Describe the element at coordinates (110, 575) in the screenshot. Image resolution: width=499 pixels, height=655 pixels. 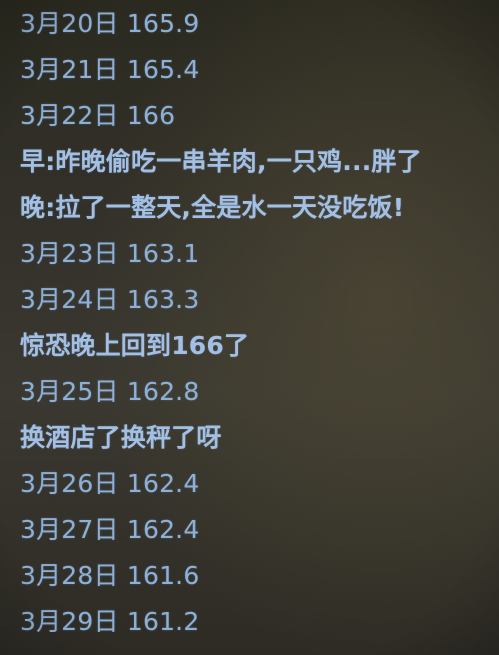
I see `log-entry-weight: 3月28日 161.6` at that location.